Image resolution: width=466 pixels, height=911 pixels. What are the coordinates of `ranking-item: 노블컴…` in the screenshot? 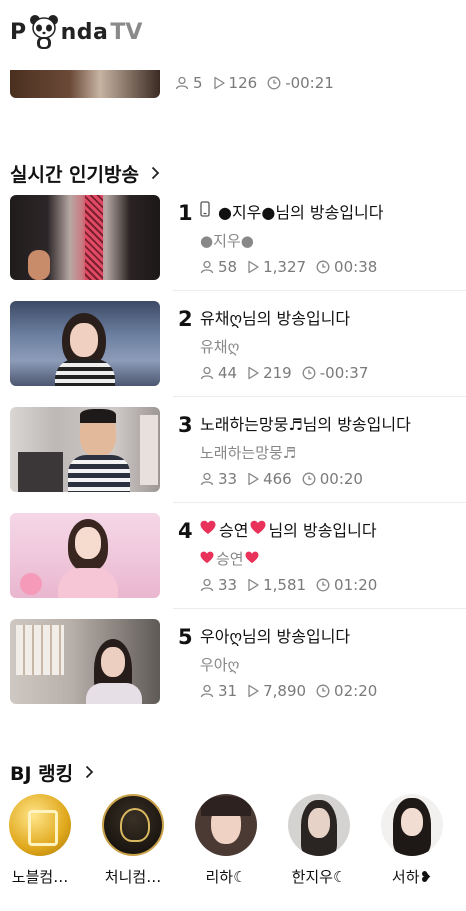 It's located at (40, 840).